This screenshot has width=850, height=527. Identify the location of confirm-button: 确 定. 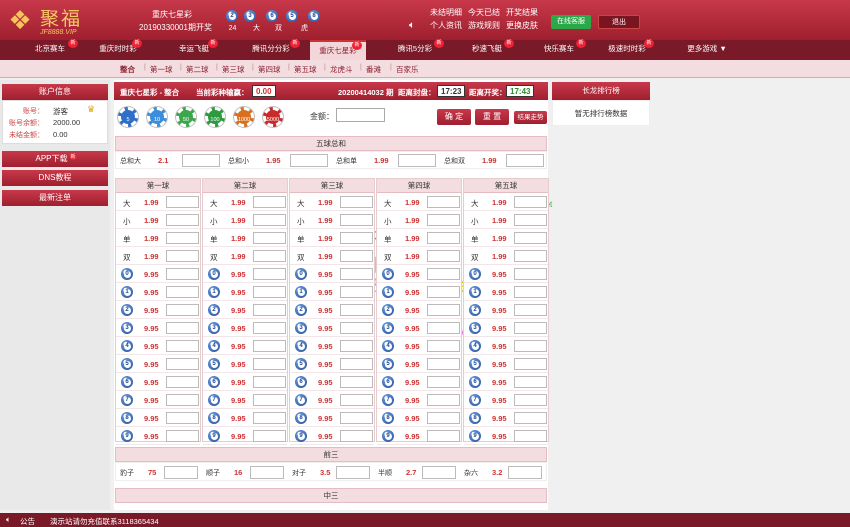
(454, 117).